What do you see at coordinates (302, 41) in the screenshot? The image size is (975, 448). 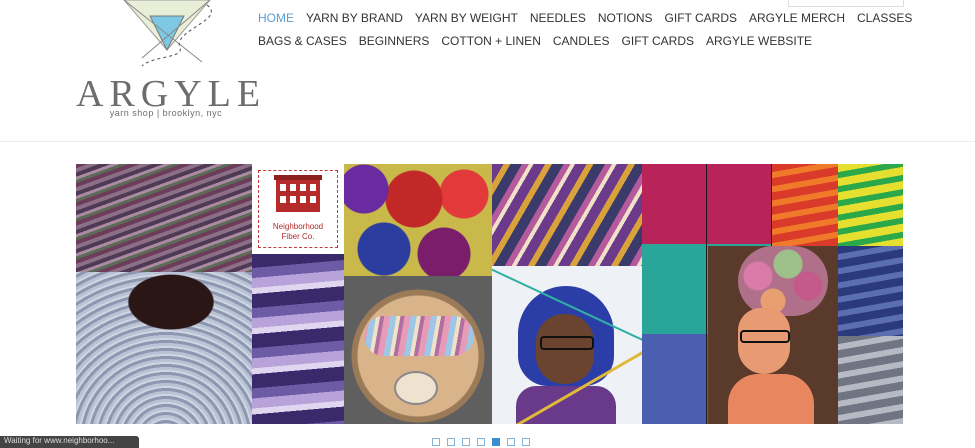 I see `nav-item-bags-cases: BAGS & CASES` at bounding box center [302, 41].